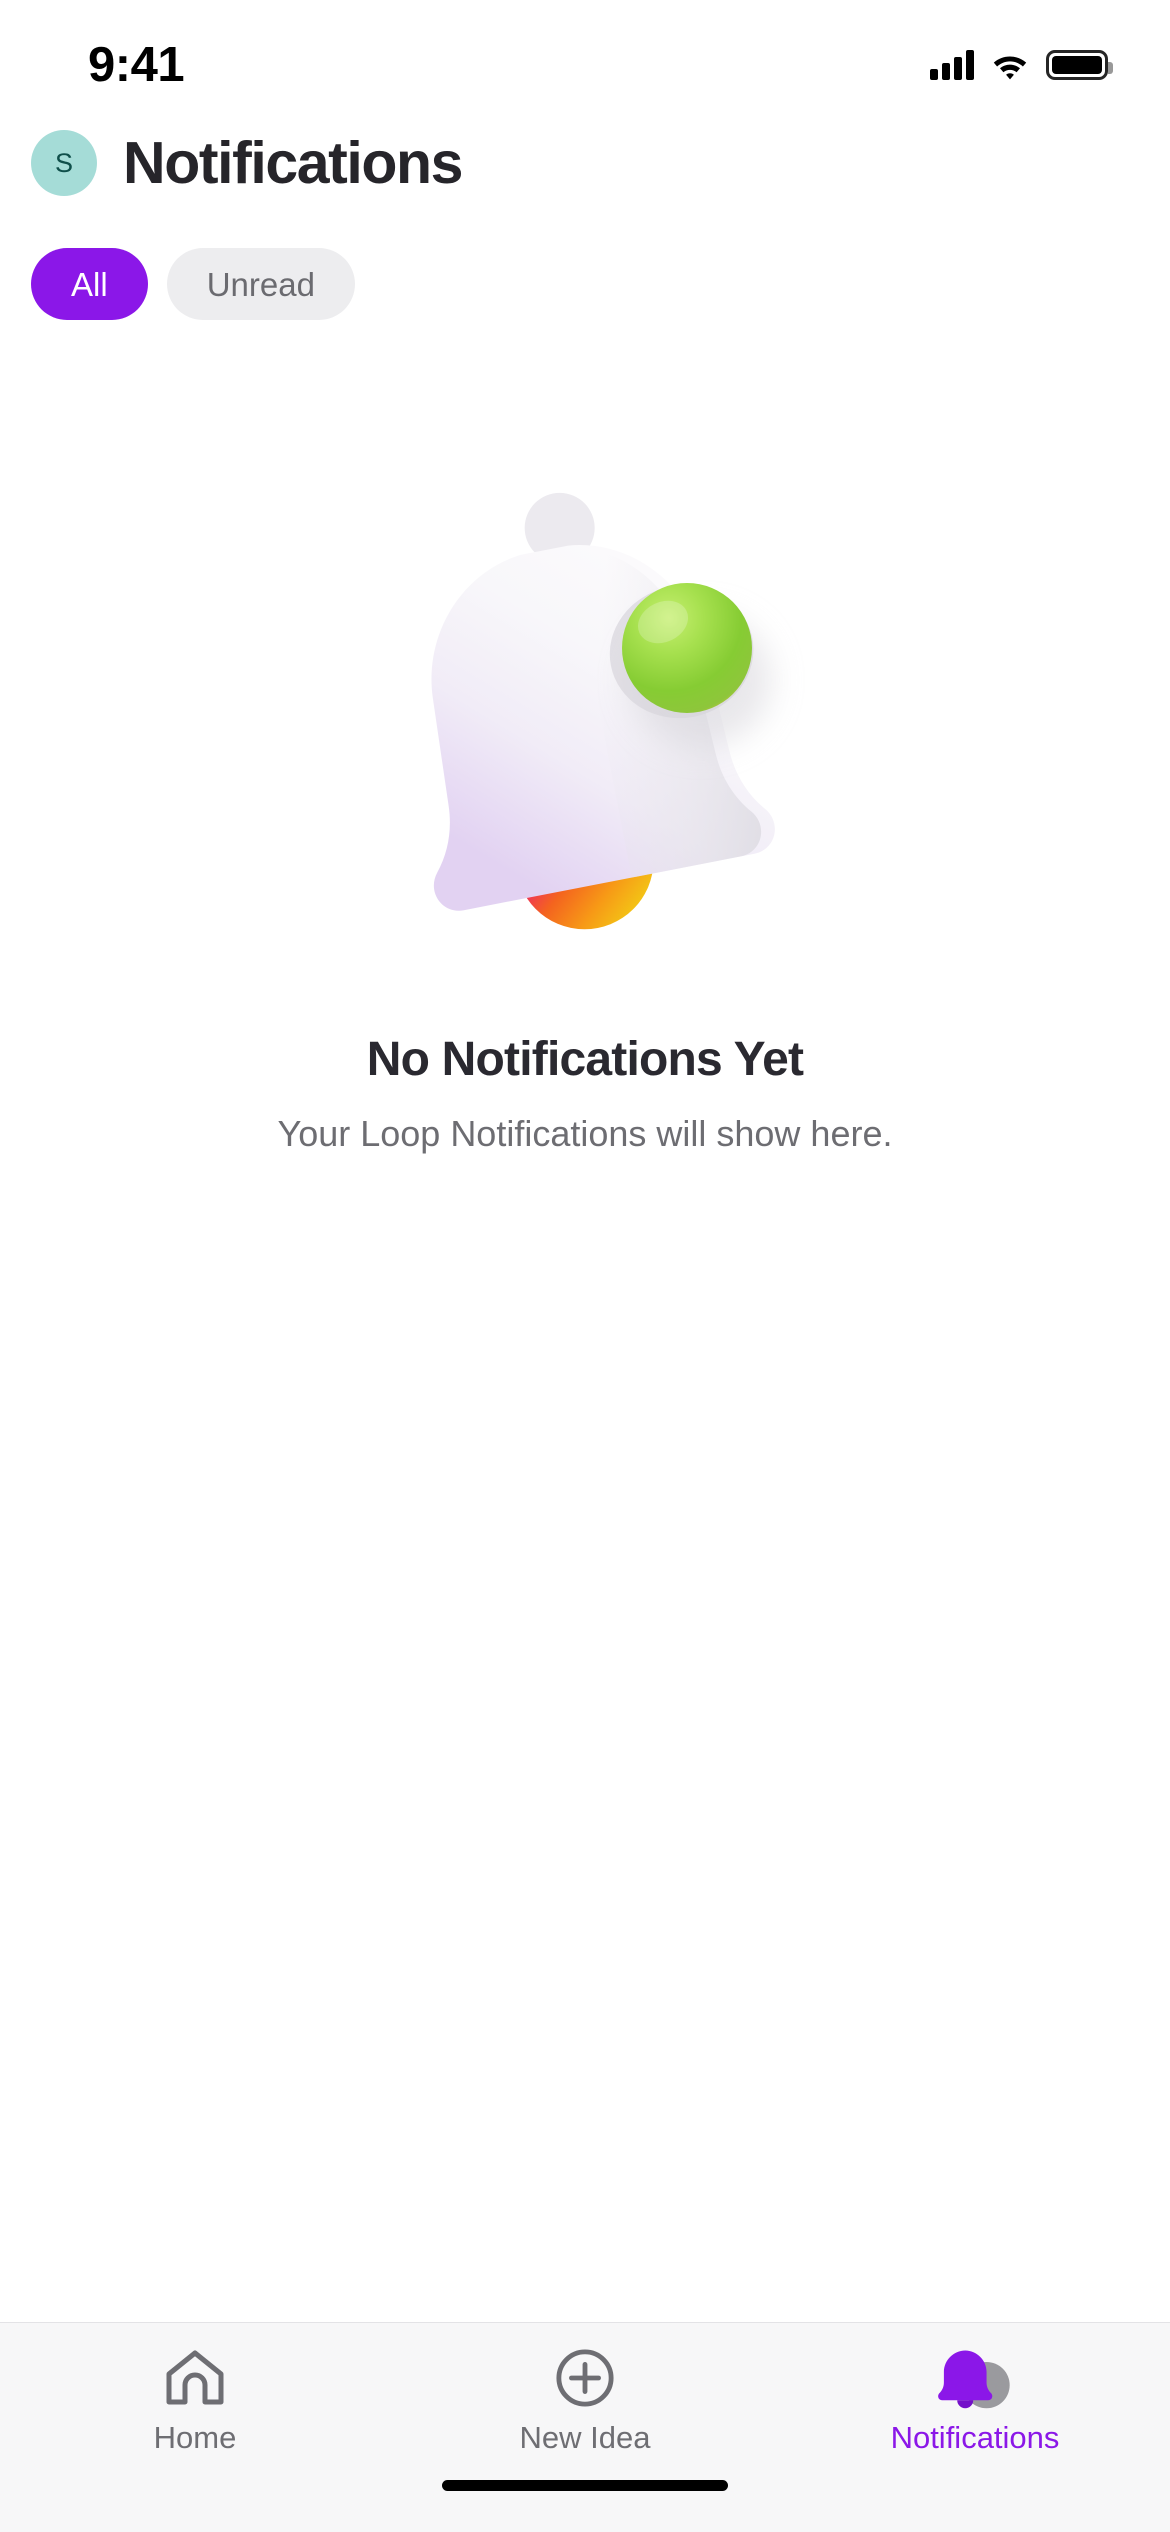  What do you see at coordinates (585, 156) in the screenshot?
I see `page-header: S Notifications` at bounding box center [585, 156].